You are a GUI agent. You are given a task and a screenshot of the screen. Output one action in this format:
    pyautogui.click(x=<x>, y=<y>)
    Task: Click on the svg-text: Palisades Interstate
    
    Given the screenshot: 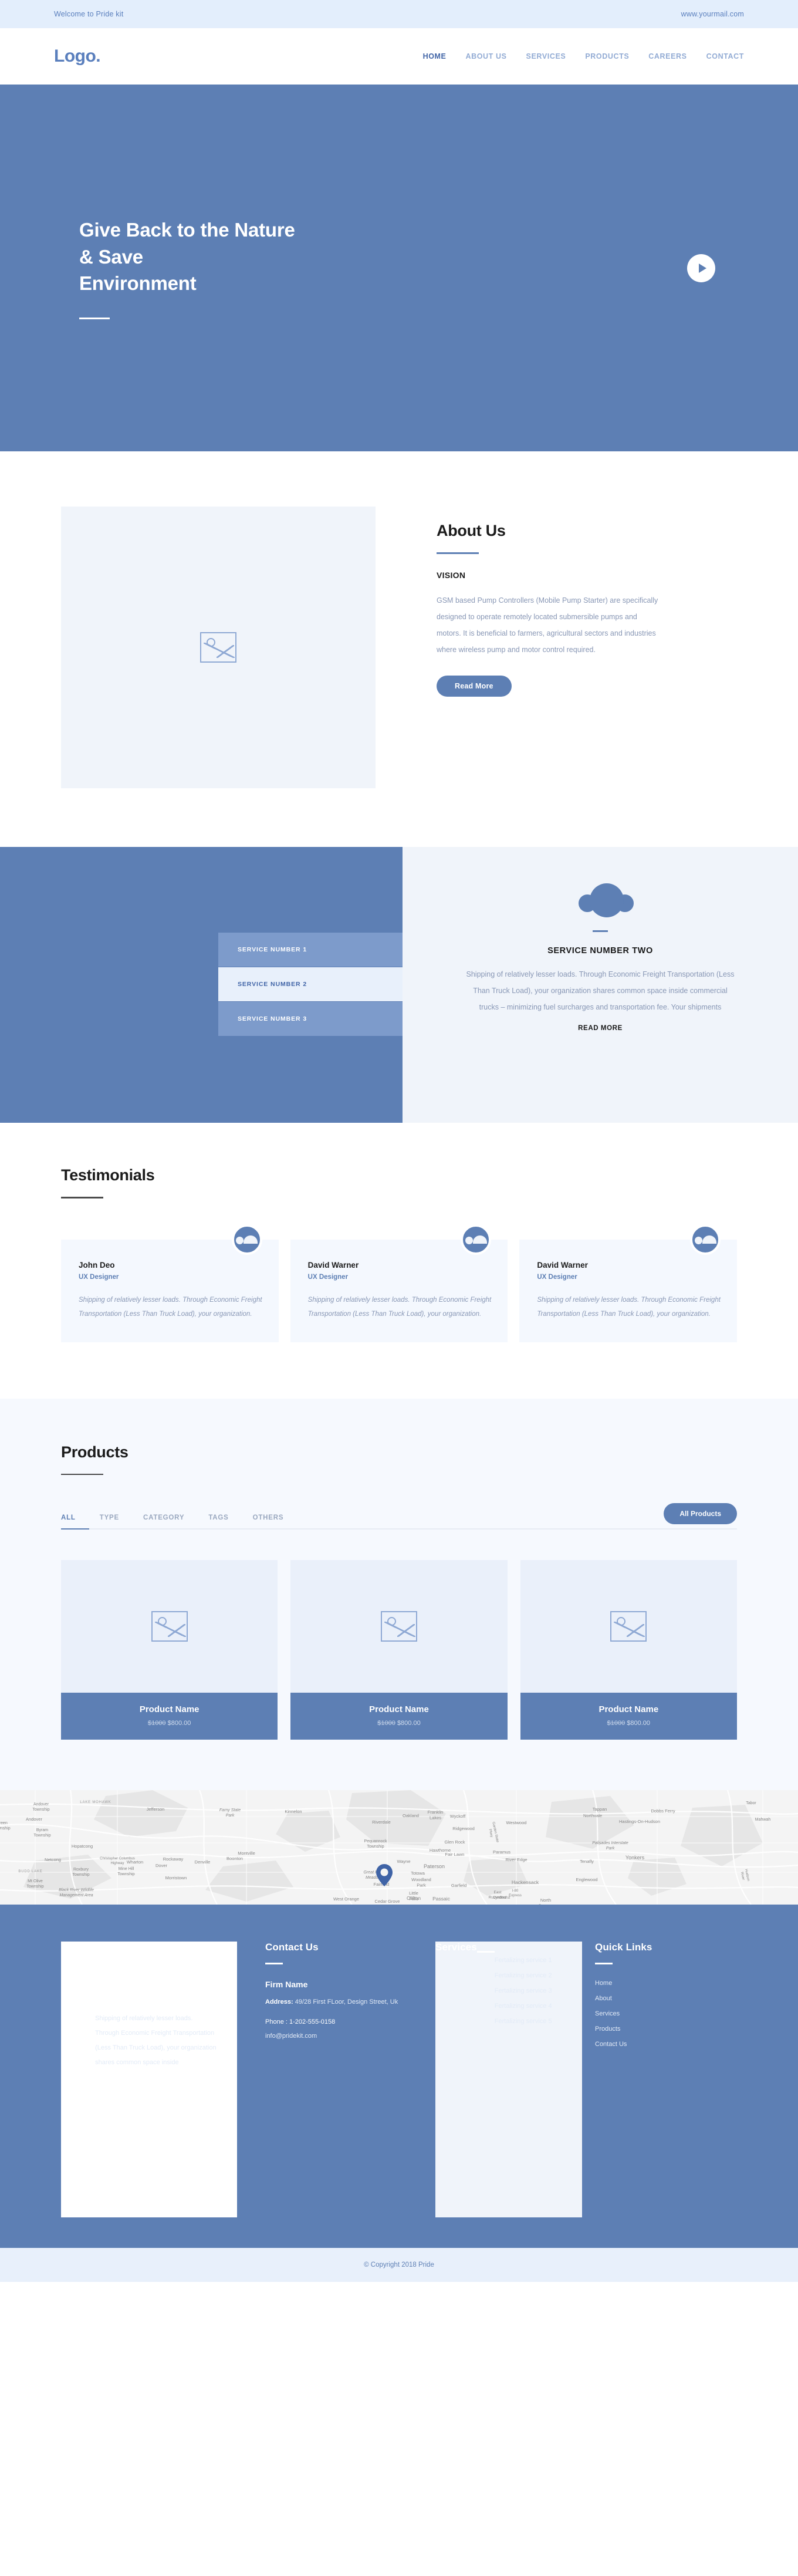 What is the action you would take?
    pyautogui.click(x=610, y=1843)
    